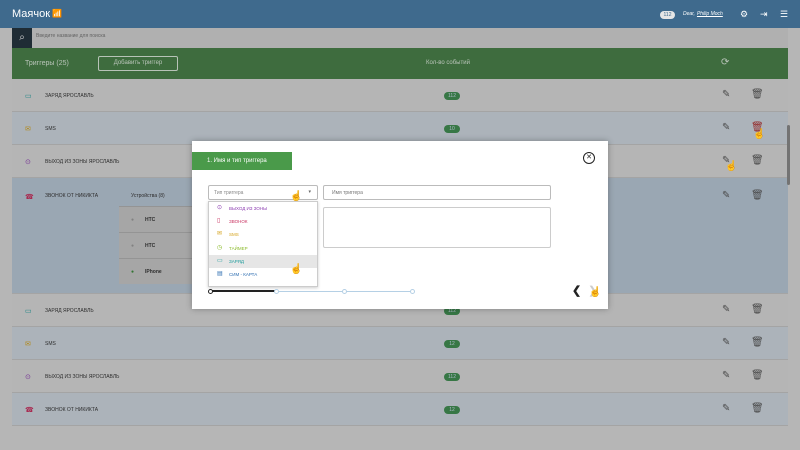  What do you see at coordinates (31, 14) in the screenshot?
I see `app-title: Маячок` at bounding box center [31, 14].